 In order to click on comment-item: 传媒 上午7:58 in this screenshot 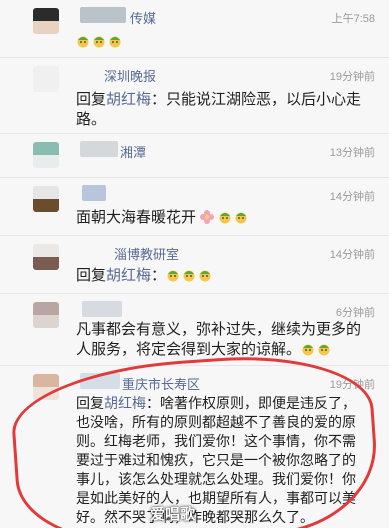, I will do `click(194, 29)`.